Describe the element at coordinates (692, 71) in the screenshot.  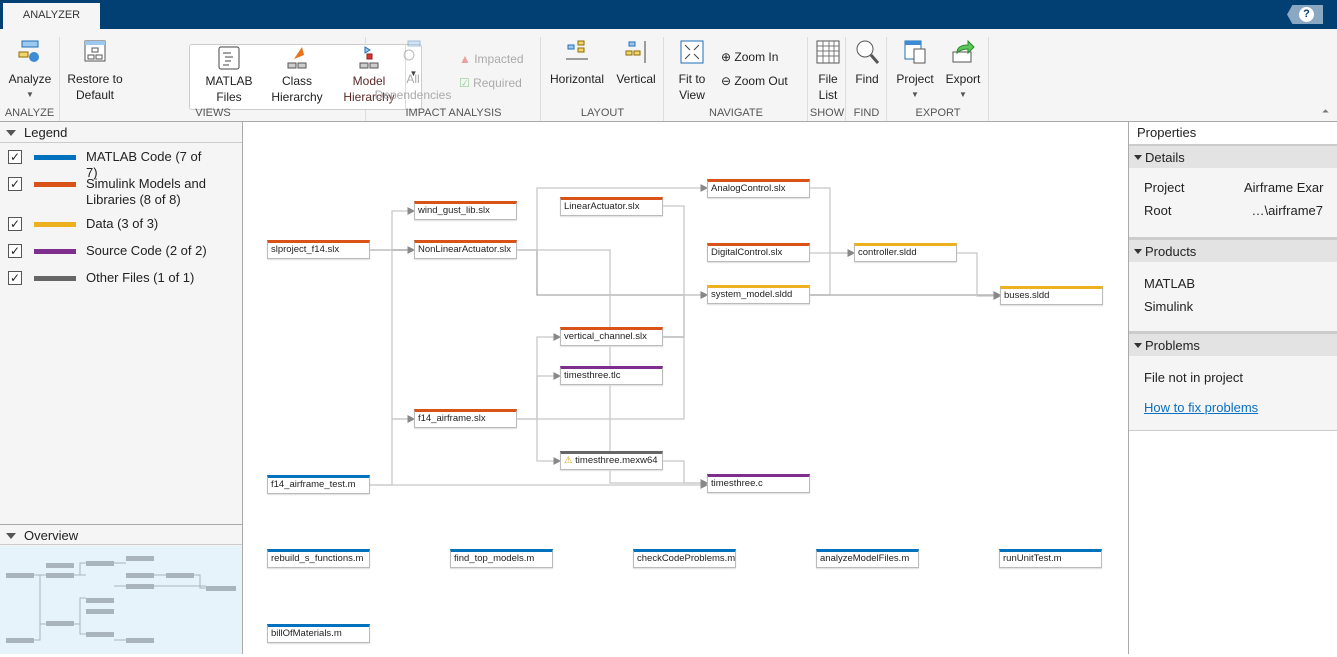
I see `fit-to-view-button: Fit to View` at that location.